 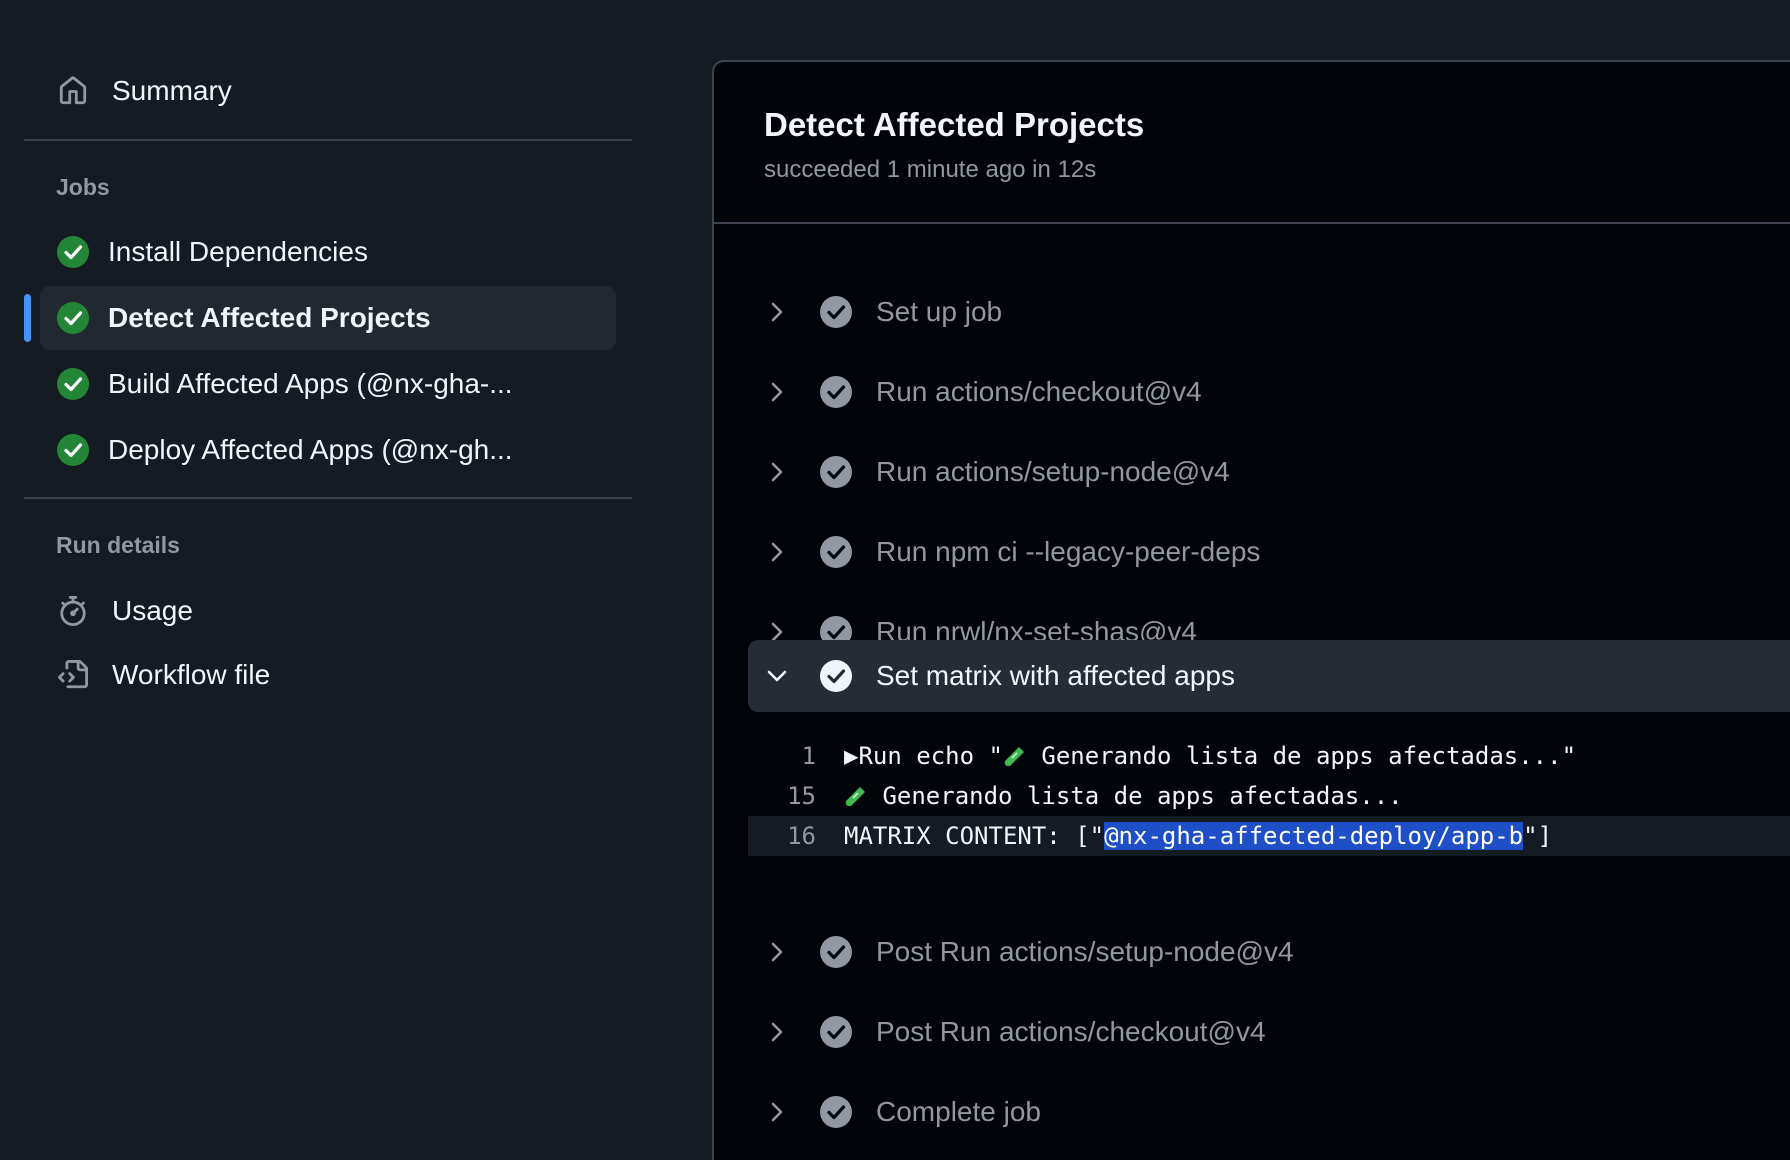 I want to click on log-line-number: 1, so click(x=796, y=756).